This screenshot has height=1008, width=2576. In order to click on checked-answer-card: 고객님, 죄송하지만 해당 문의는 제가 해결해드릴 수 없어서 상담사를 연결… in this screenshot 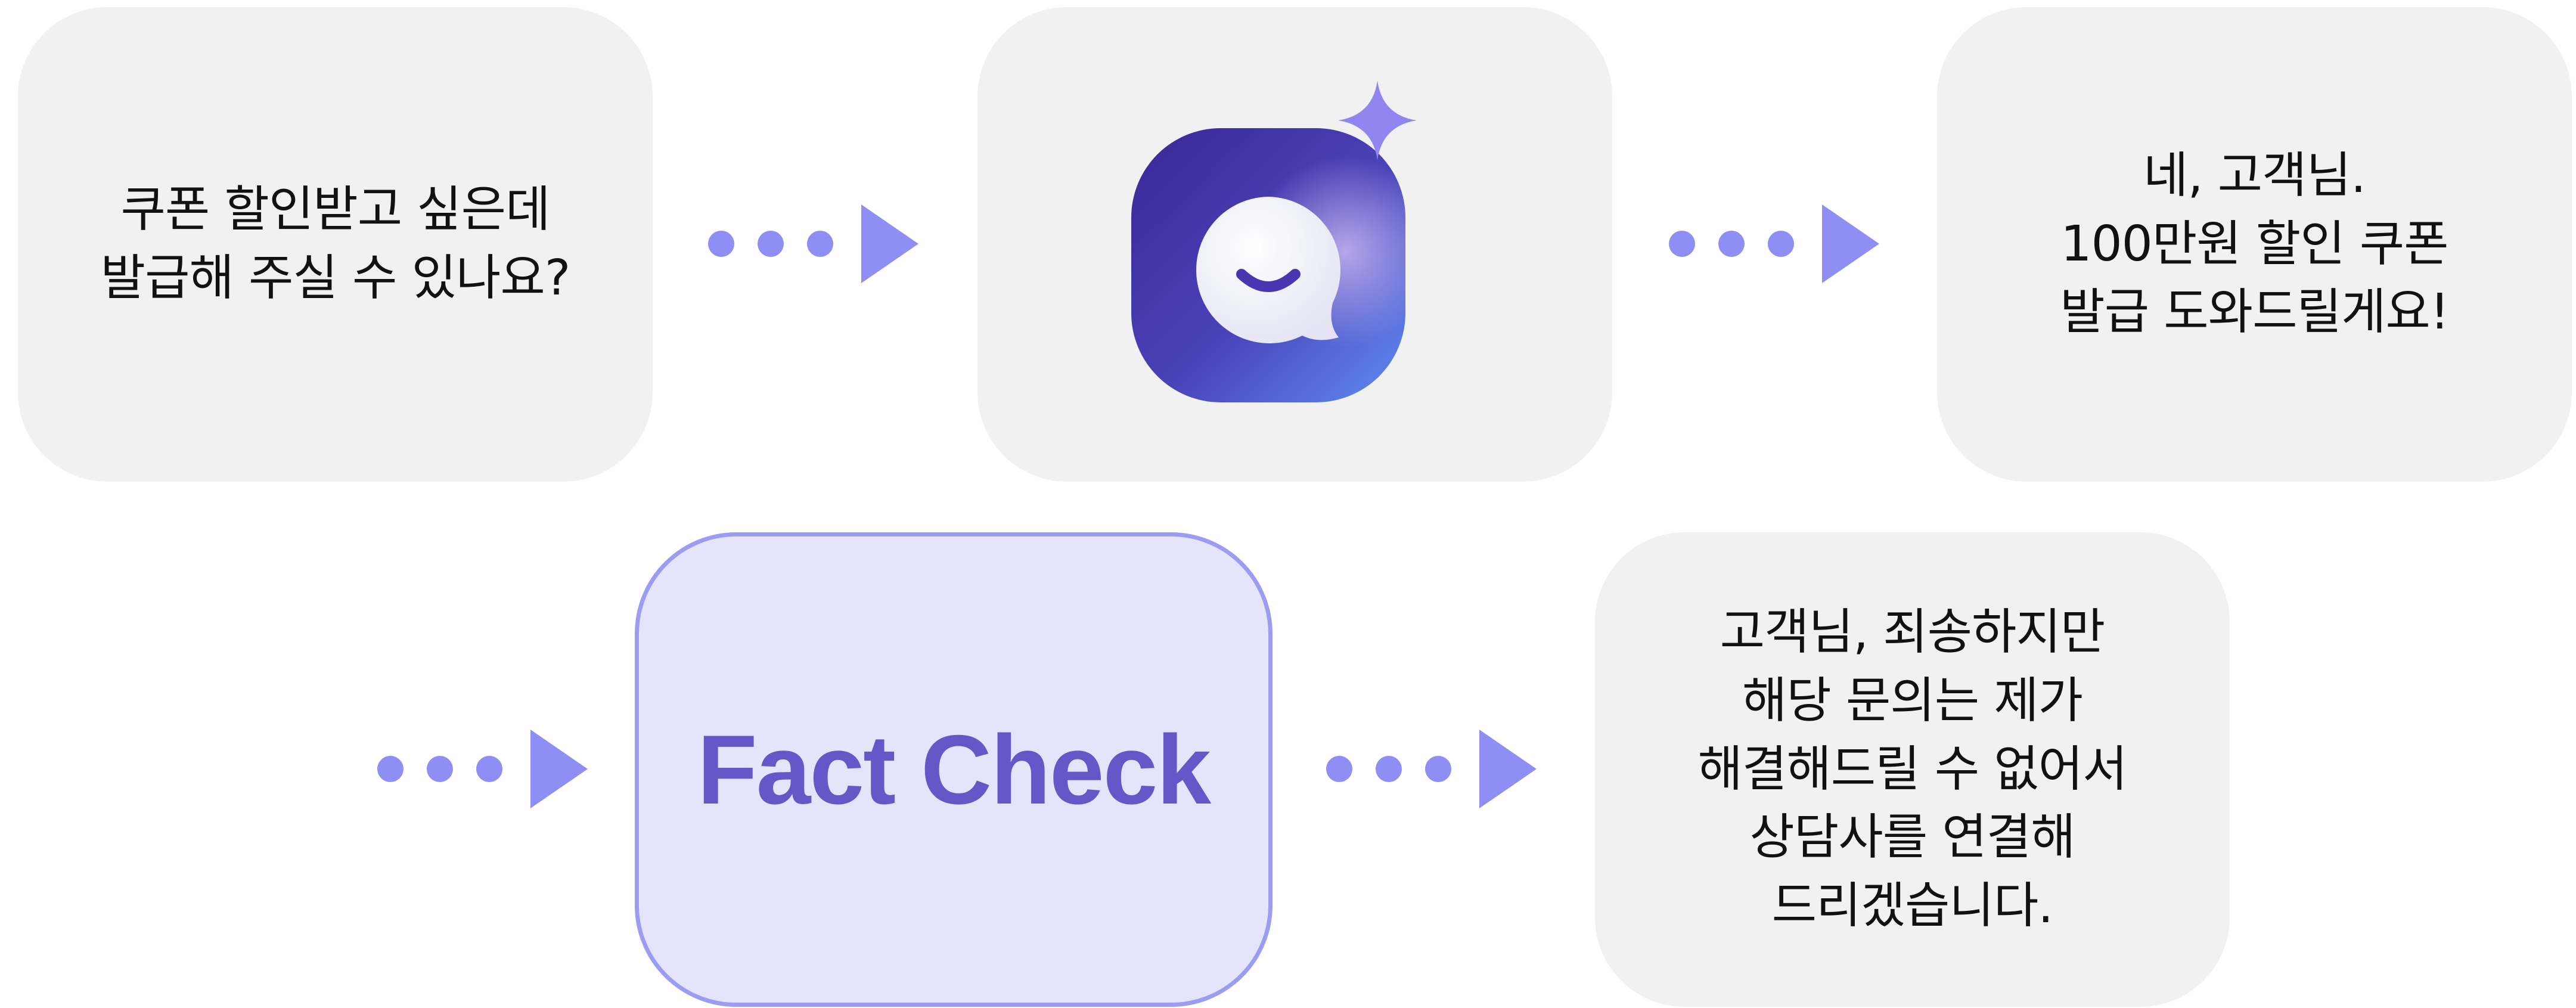, I will do `click(1913, 770)`.